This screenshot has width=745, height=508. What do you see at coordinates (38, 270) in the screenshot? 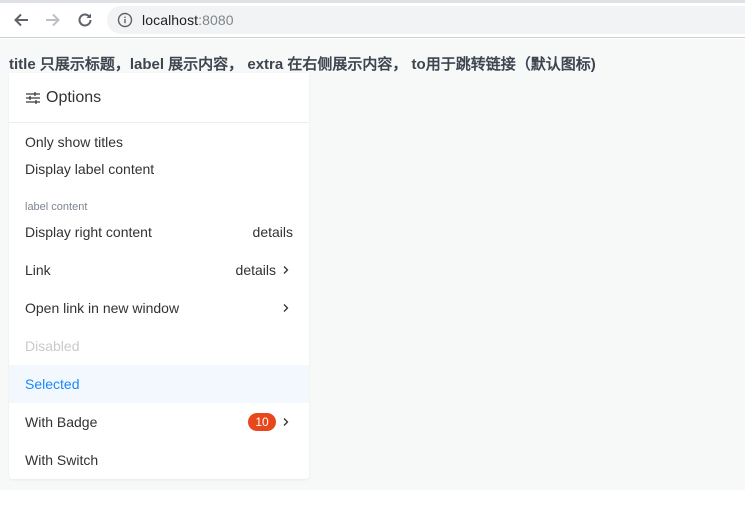
I see `cell-title: Link` at bounding box center [38, 270].